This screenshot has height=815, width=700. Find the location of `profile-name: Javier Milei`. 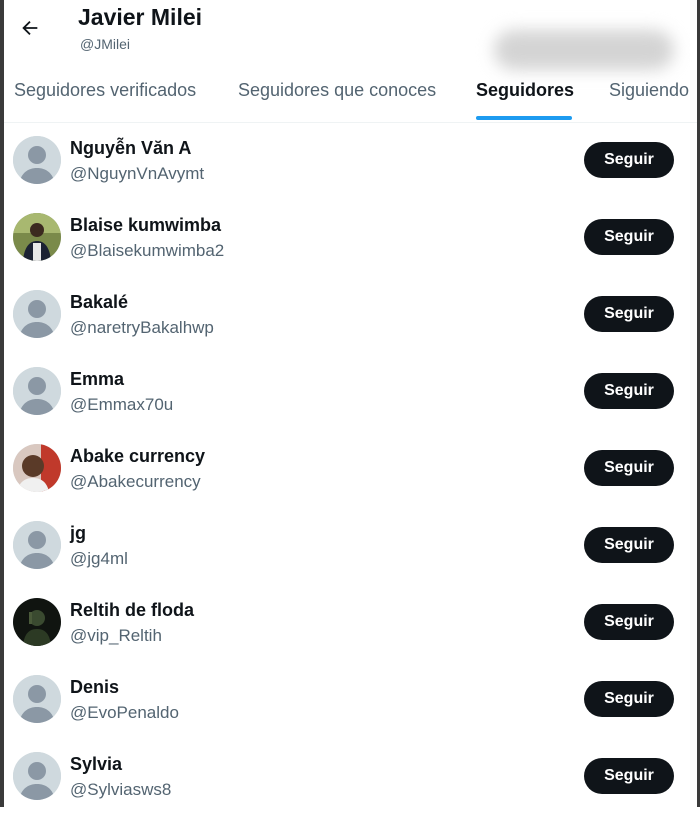

profile-name: Javier Milei is located at coordinates (140, 17).